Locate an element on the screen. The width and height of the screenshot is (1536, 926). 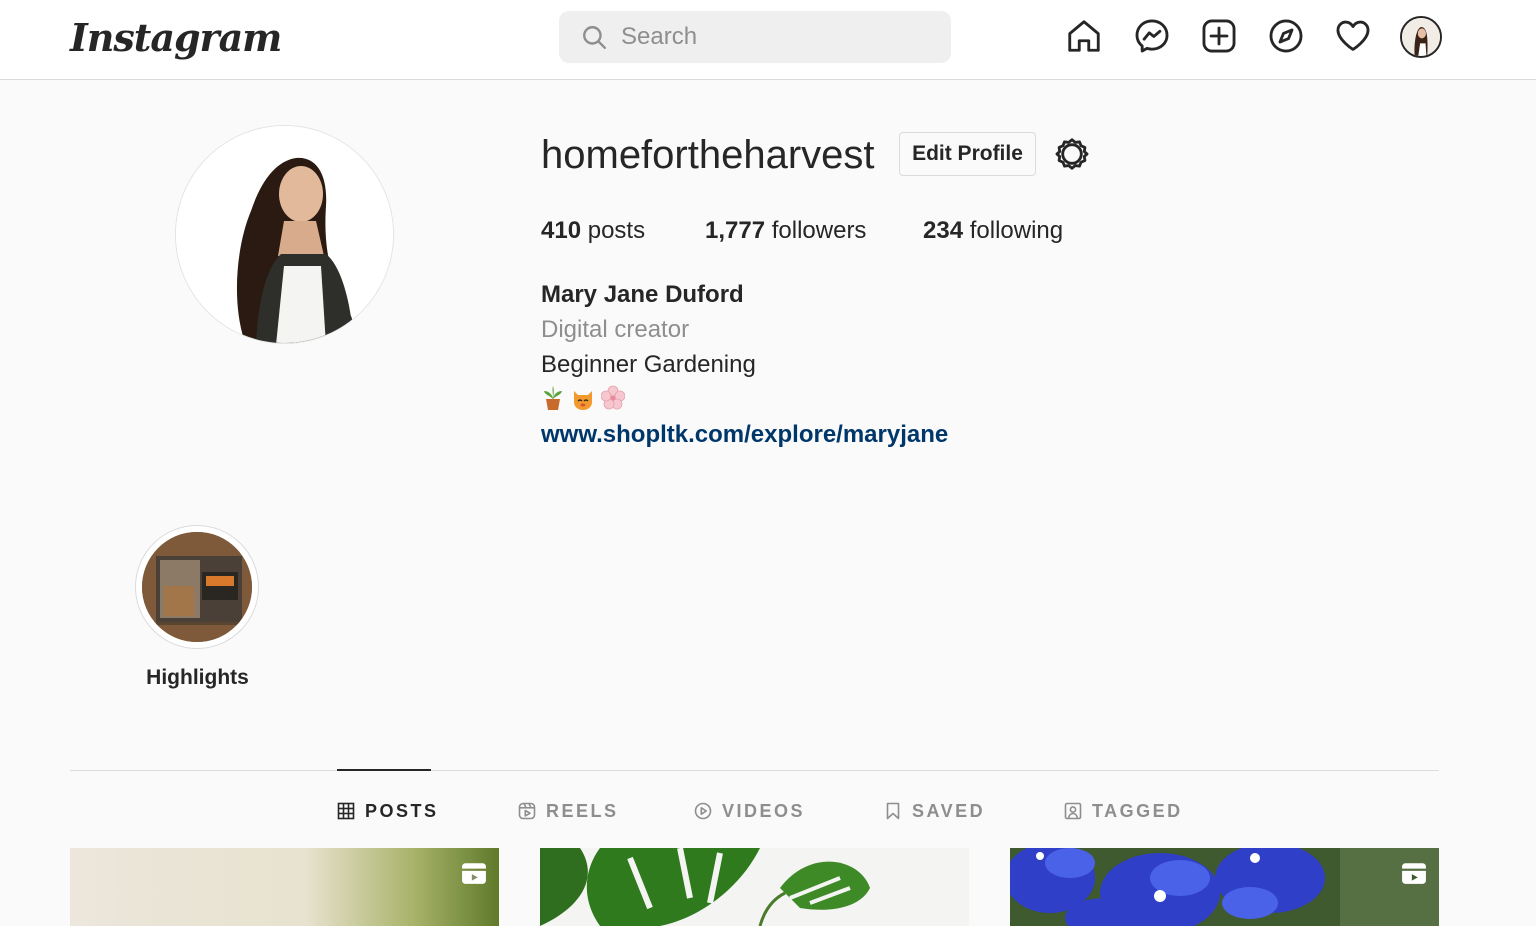
explore-icon is located at coordinates (1286, 36).